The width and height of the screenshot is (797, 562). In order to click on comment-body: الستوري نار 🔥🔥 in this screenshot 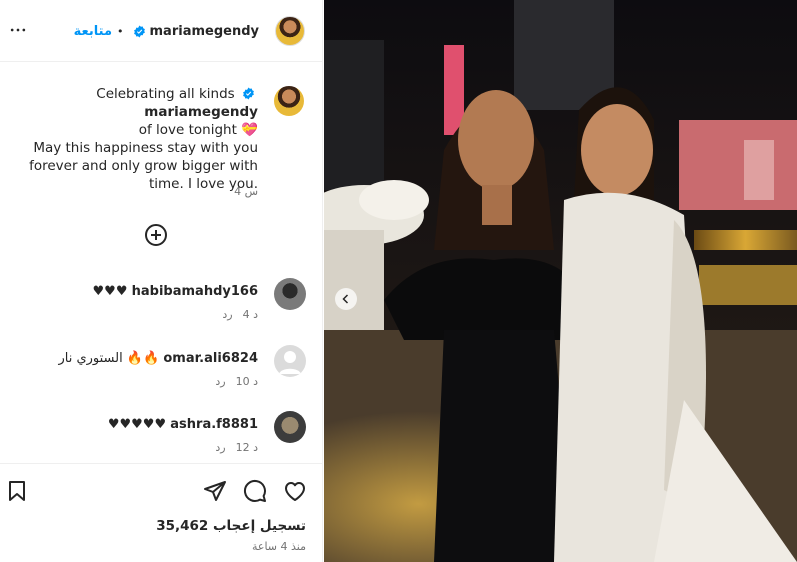, I will do `click(109, 358)`.